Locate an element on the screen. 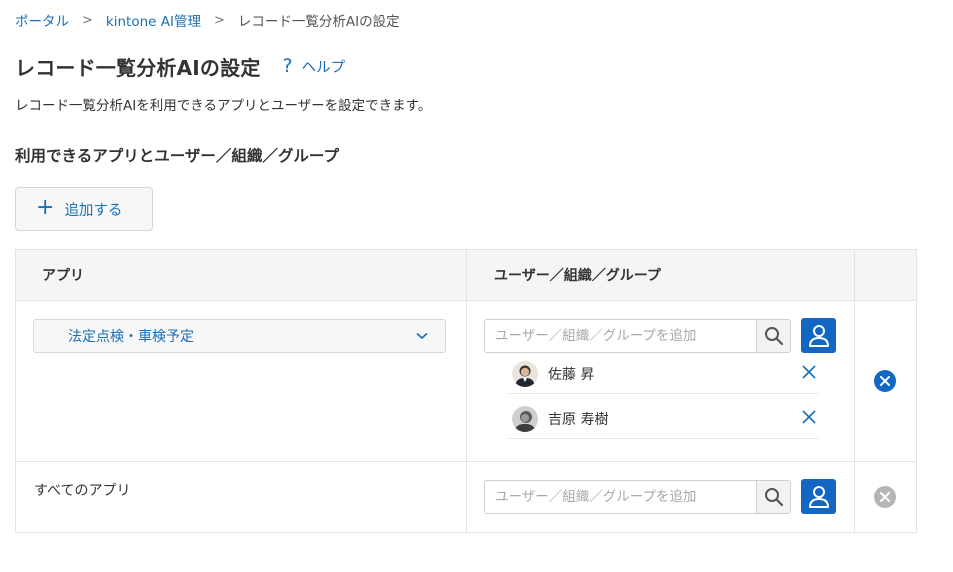  delete-row-button is located at coordinates (885, 381).